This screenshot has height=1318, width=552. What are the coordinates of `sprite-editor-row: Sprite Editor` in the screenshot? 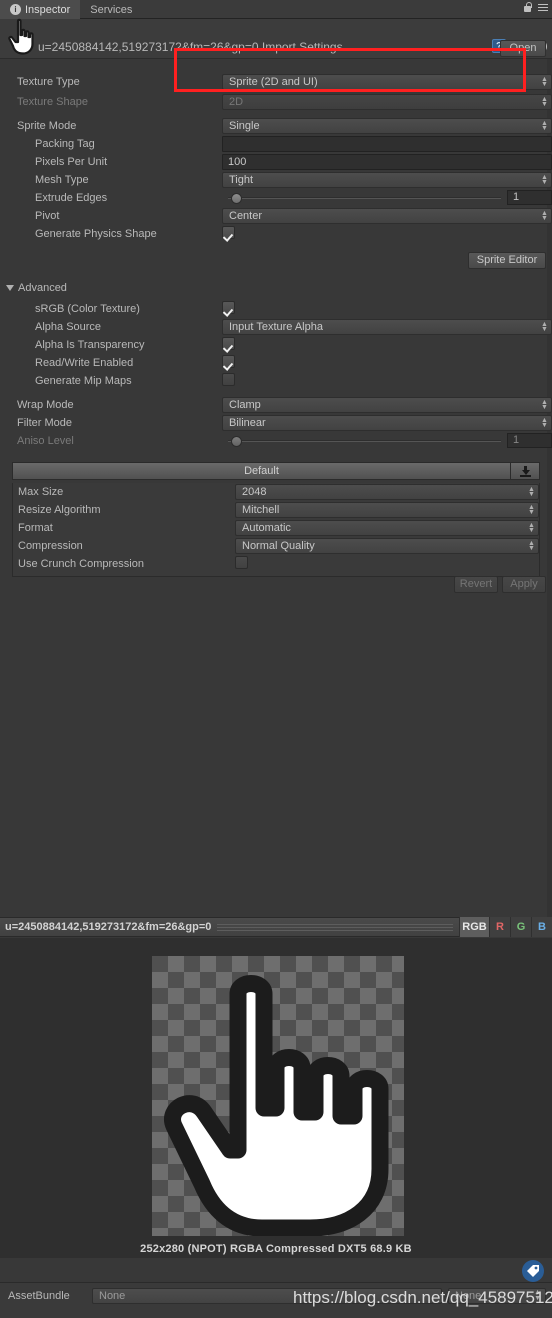 It's located at (276, 260).